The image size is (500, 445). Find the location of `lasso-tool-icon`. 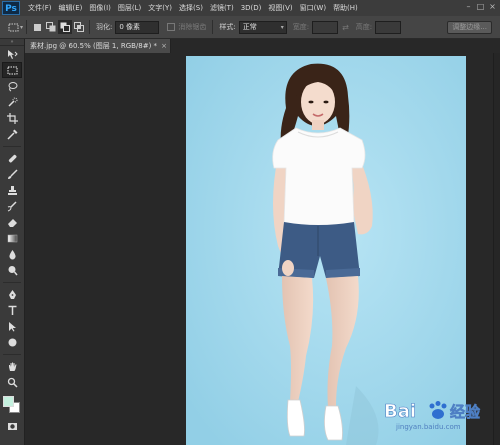

lasso-tool-icon is located at coordinates (12, 86).